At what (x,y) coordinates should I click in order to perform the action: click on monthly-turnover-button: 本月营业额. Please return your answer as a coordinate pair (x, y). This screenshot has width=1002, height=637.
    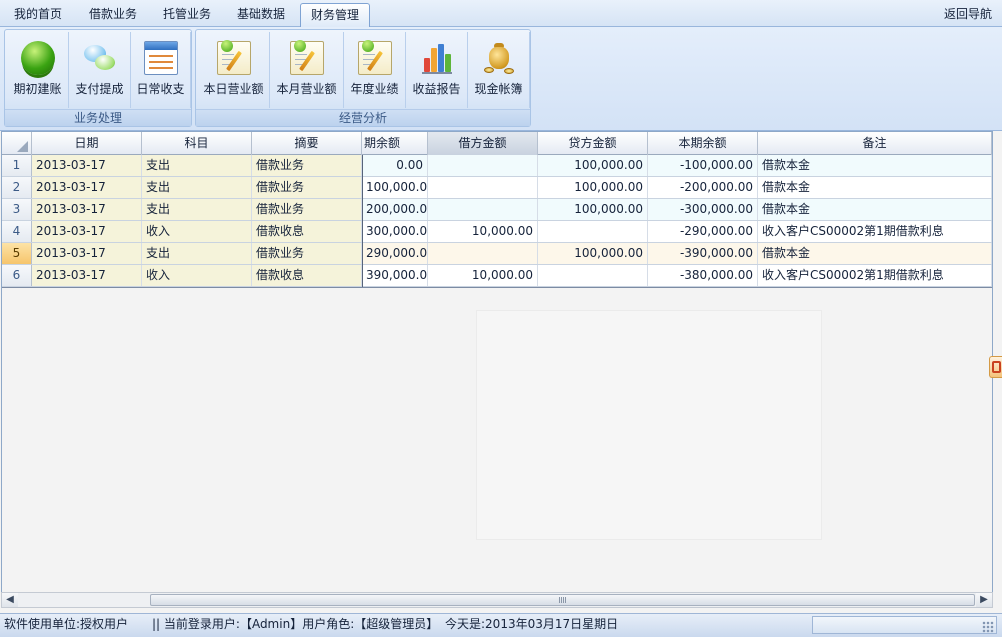
    Looking at the image, I should click on (307, 70).